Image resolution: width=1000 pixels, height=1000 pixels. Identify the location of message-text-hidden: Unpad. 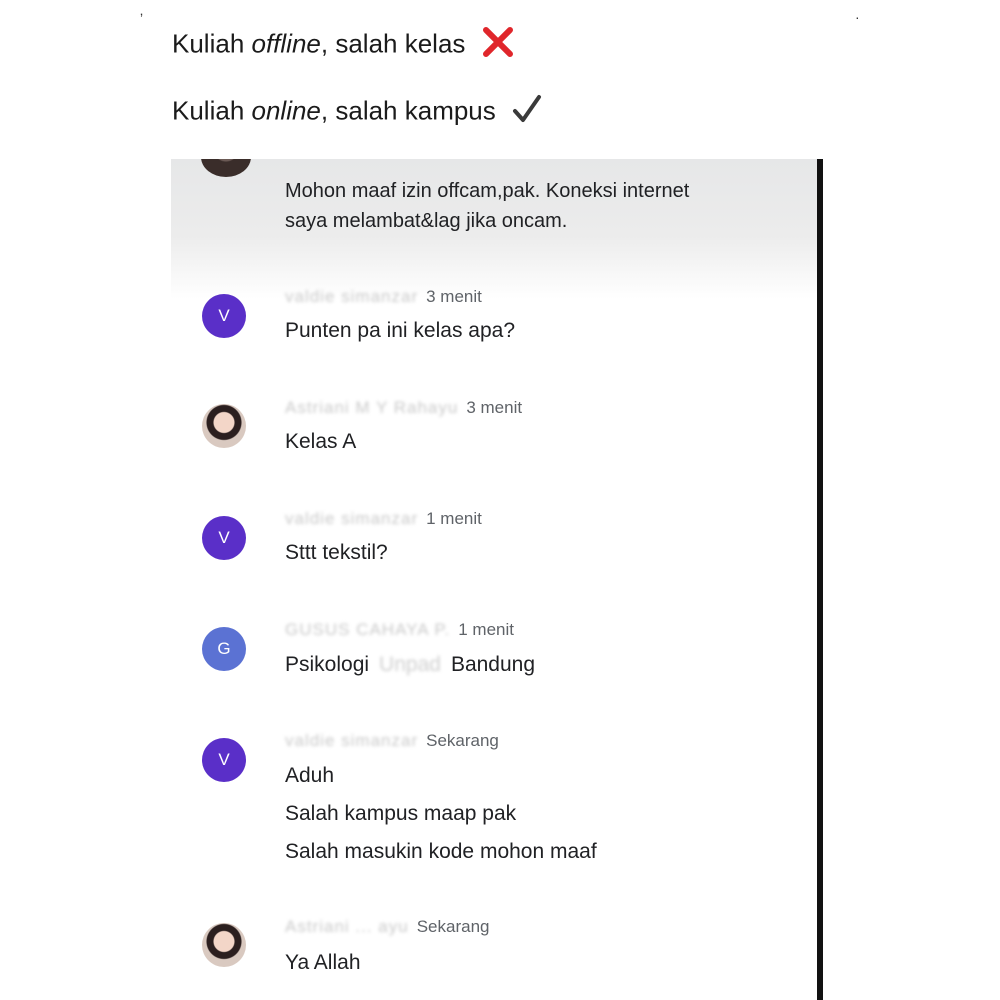
(410, 664).